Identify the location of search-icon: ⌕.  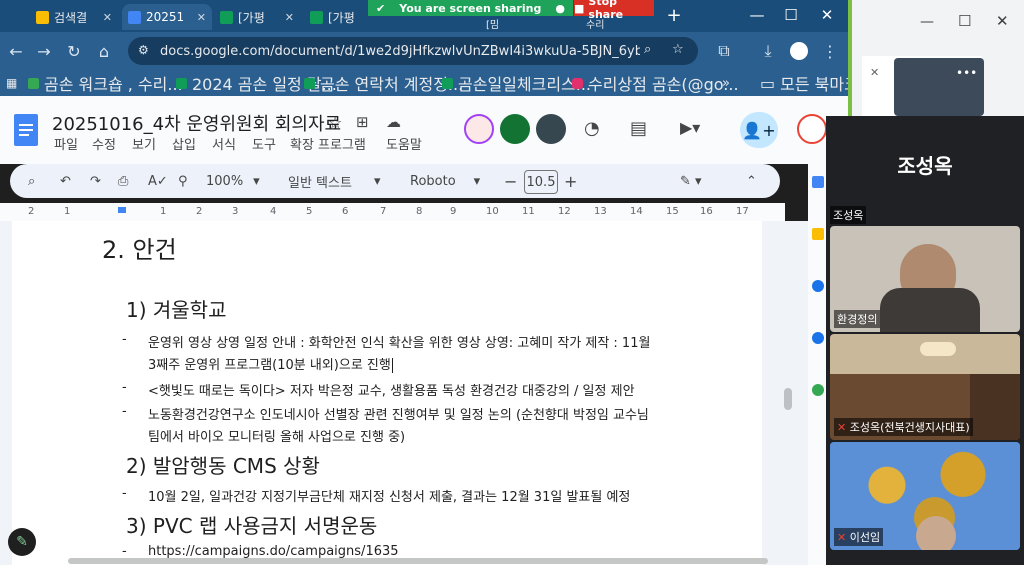
(31, 181).